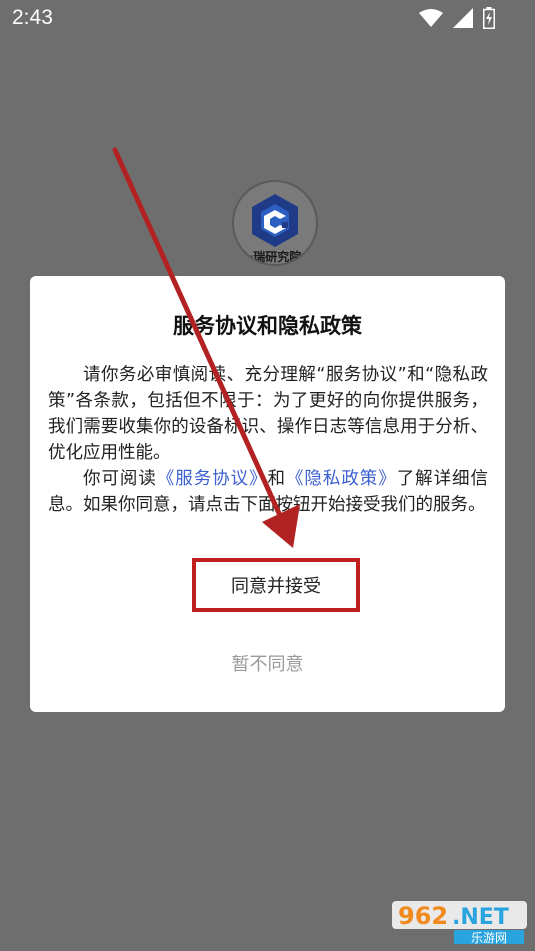 The height and width of the screenshot is (951, 535). What do you see at coordinates (431, 18) in the screenshot?
I see `wifi-icon` at bounding box center [431, 18].